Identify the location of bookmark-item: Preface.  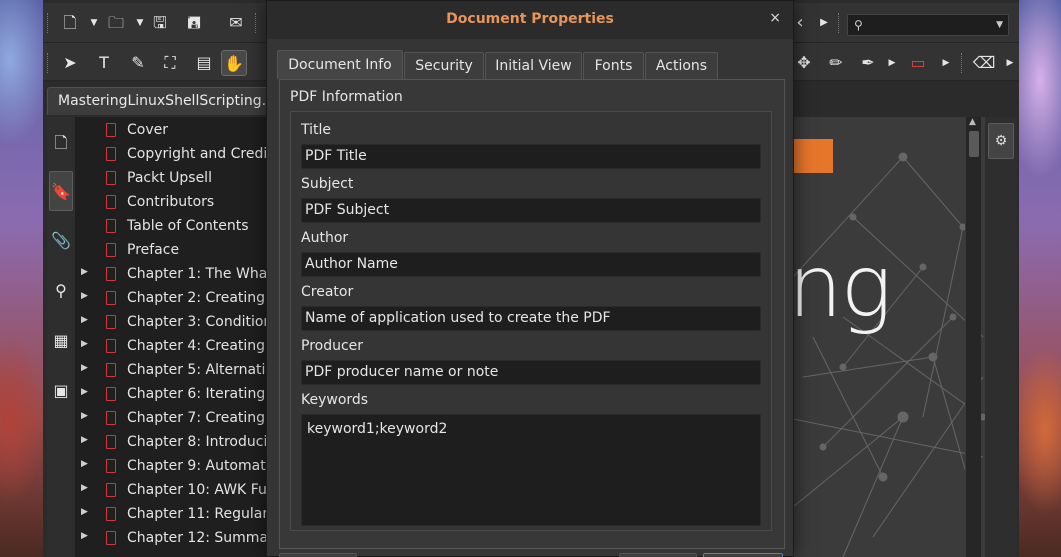
(174, 251).